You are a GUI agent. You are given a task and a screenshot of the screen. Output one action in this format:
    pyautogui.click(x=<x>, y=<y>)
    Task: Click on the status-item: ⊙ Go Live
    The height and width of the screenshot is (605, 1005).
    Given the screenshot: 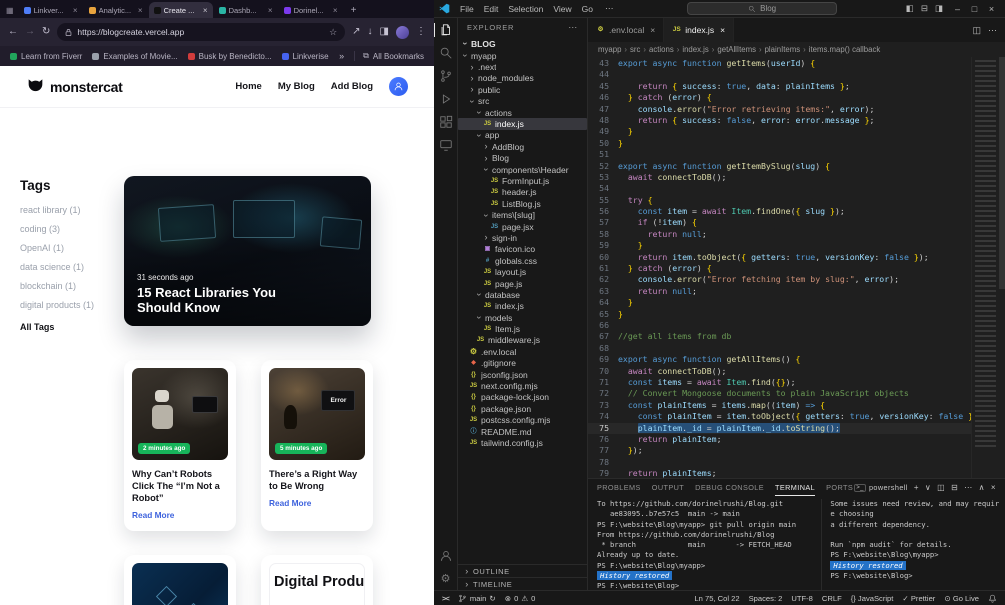 What is the action you would take?
    pyautogui.click(x=961, y=598)
    